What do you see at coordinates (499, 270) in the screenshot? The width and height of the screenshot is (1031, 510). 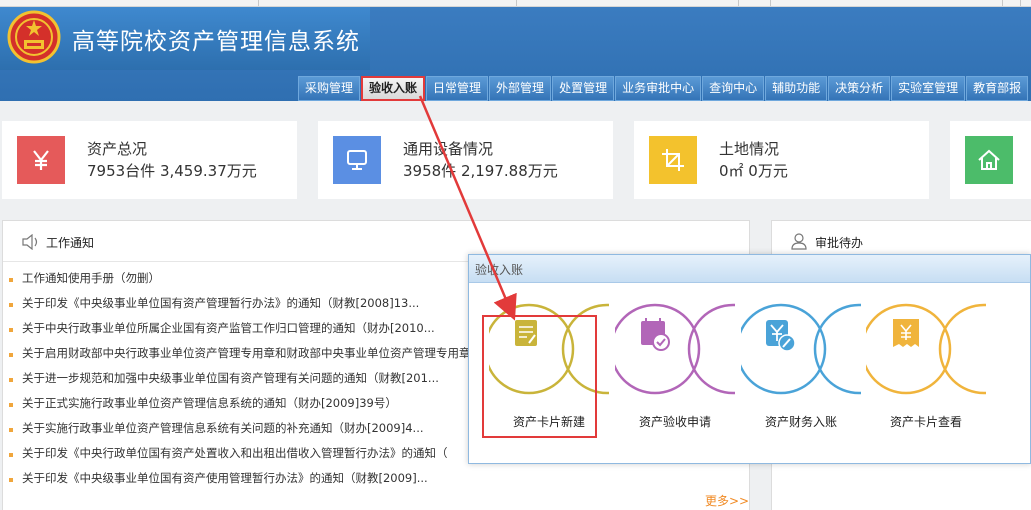 I see `modal-title: 验收入账` at bounding box center [499, 270].